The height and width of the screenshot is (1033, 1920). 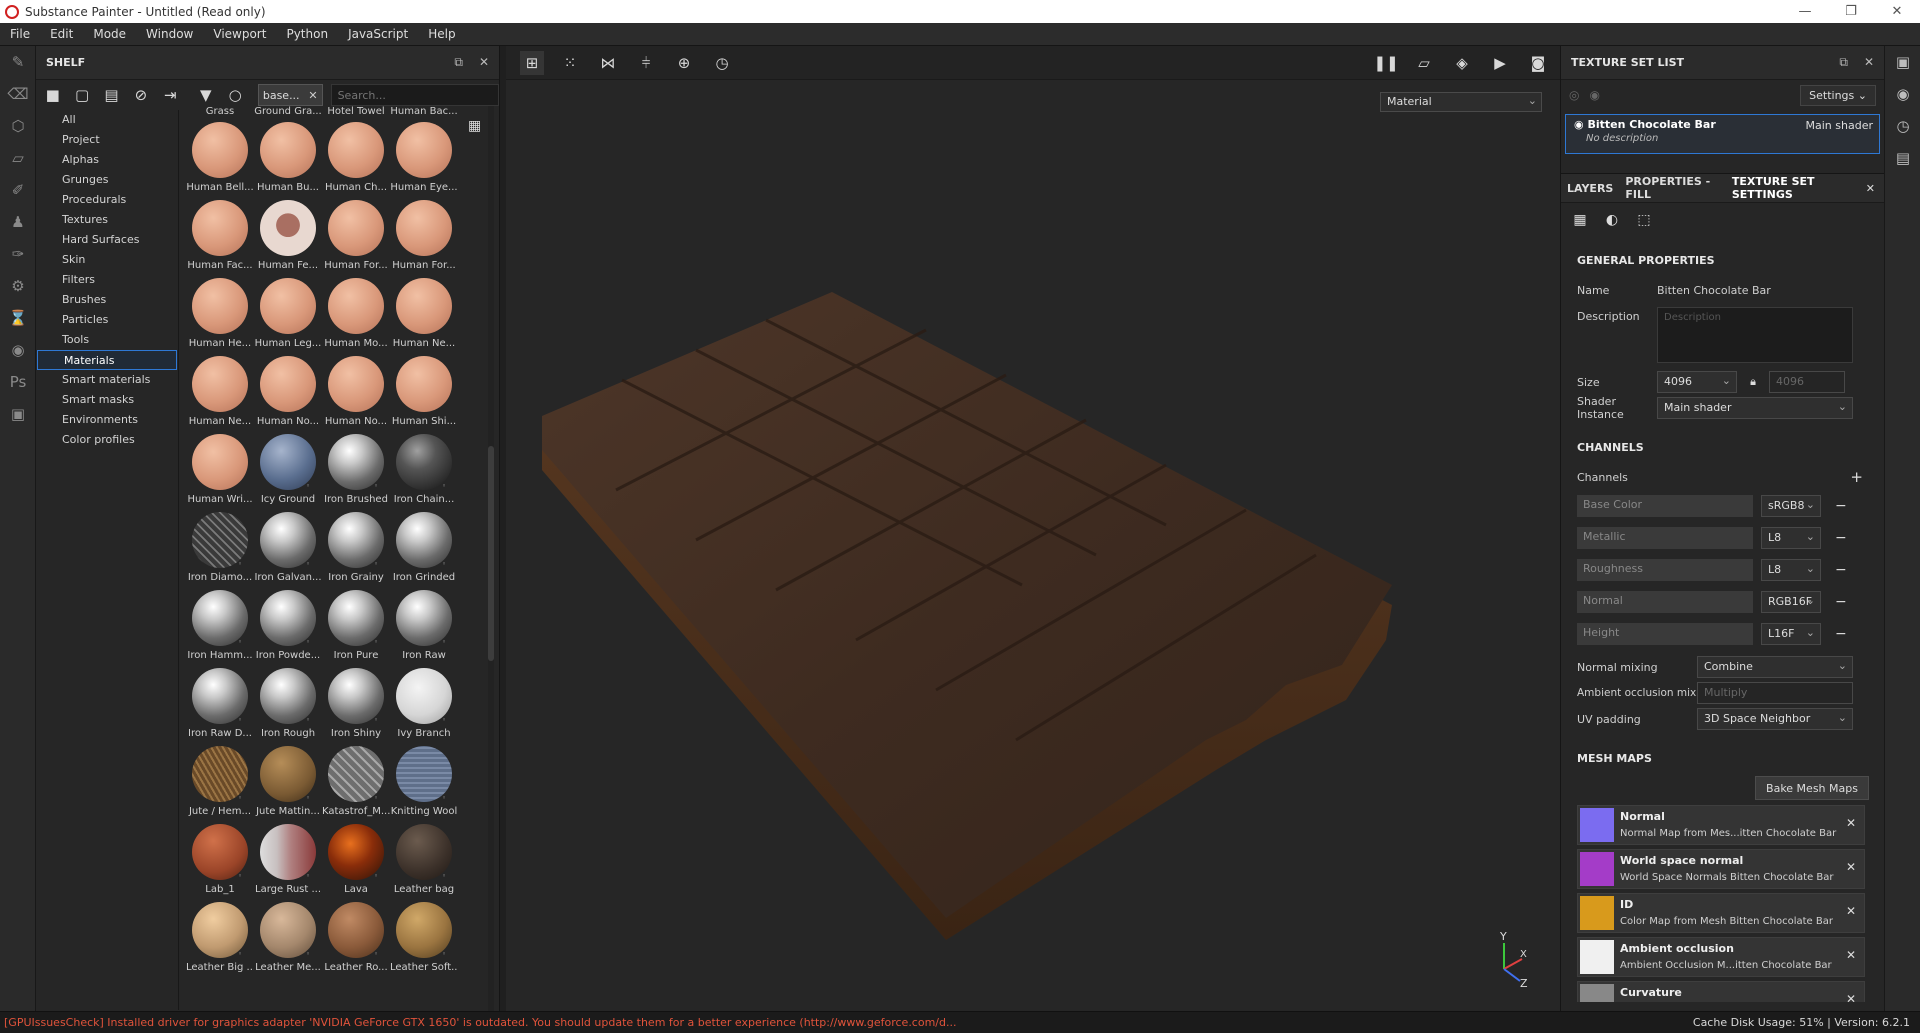 What do you see at coordinates (1580, 220) in the screenshot?
I see `mesh-icon: ▦` at bounding box center [1580, 220].